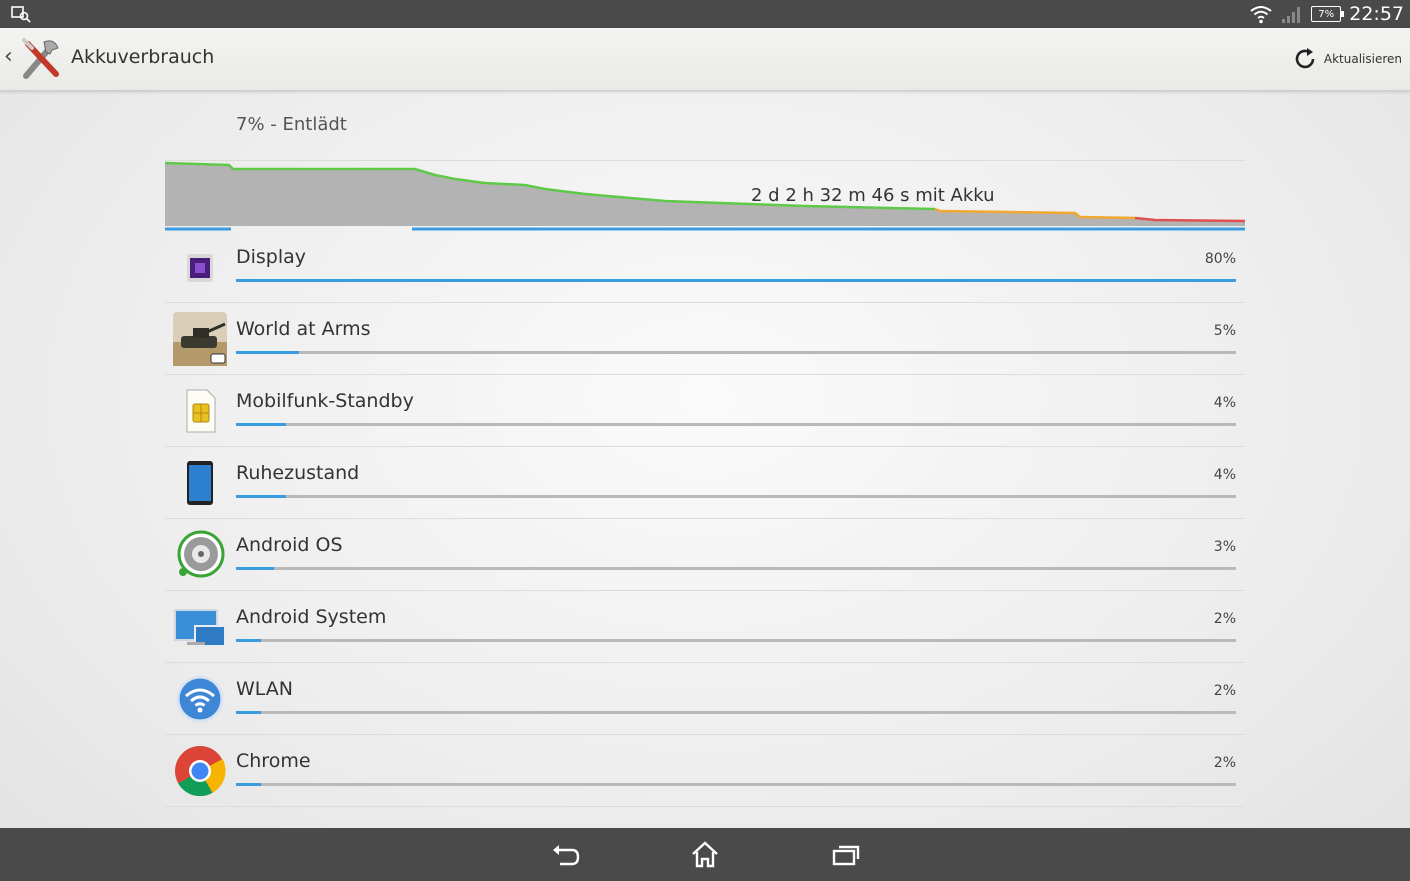 The width and height of the screenshot is (1410, 881). What do you see at coordinates (1224, 331) in the screenshot?
I see `item-percent: 5%` at bounding box center [1224, 331].